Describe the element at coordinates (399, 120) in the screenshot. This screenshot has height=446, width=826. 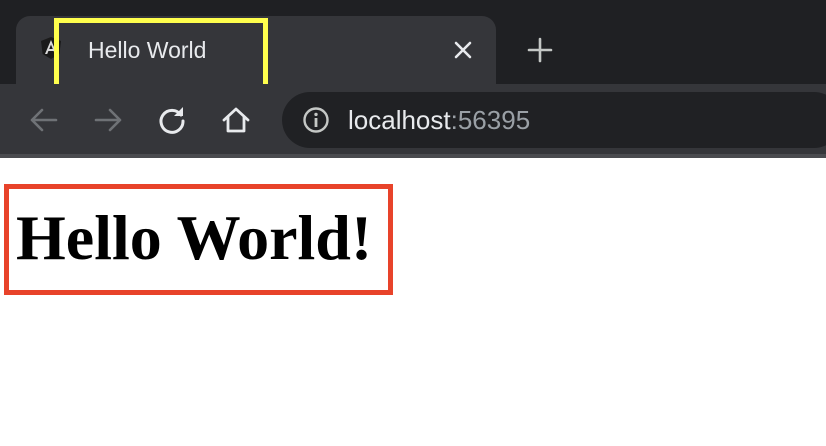
I see `url-host: localhost` at that location.